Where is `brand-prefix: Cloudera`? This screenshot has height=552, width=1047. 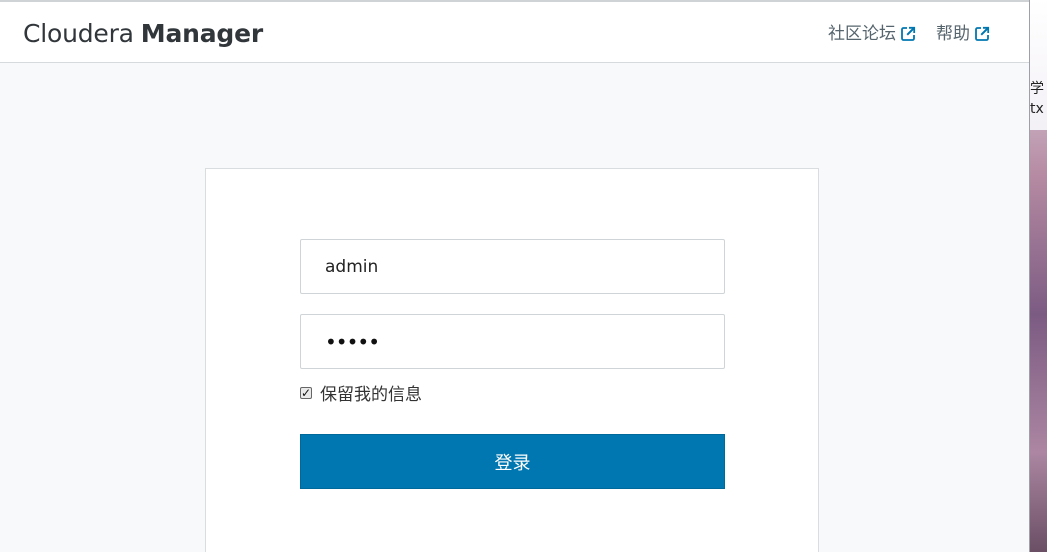
brand-prefix: Cloudera is located at coordinates (78, 33).